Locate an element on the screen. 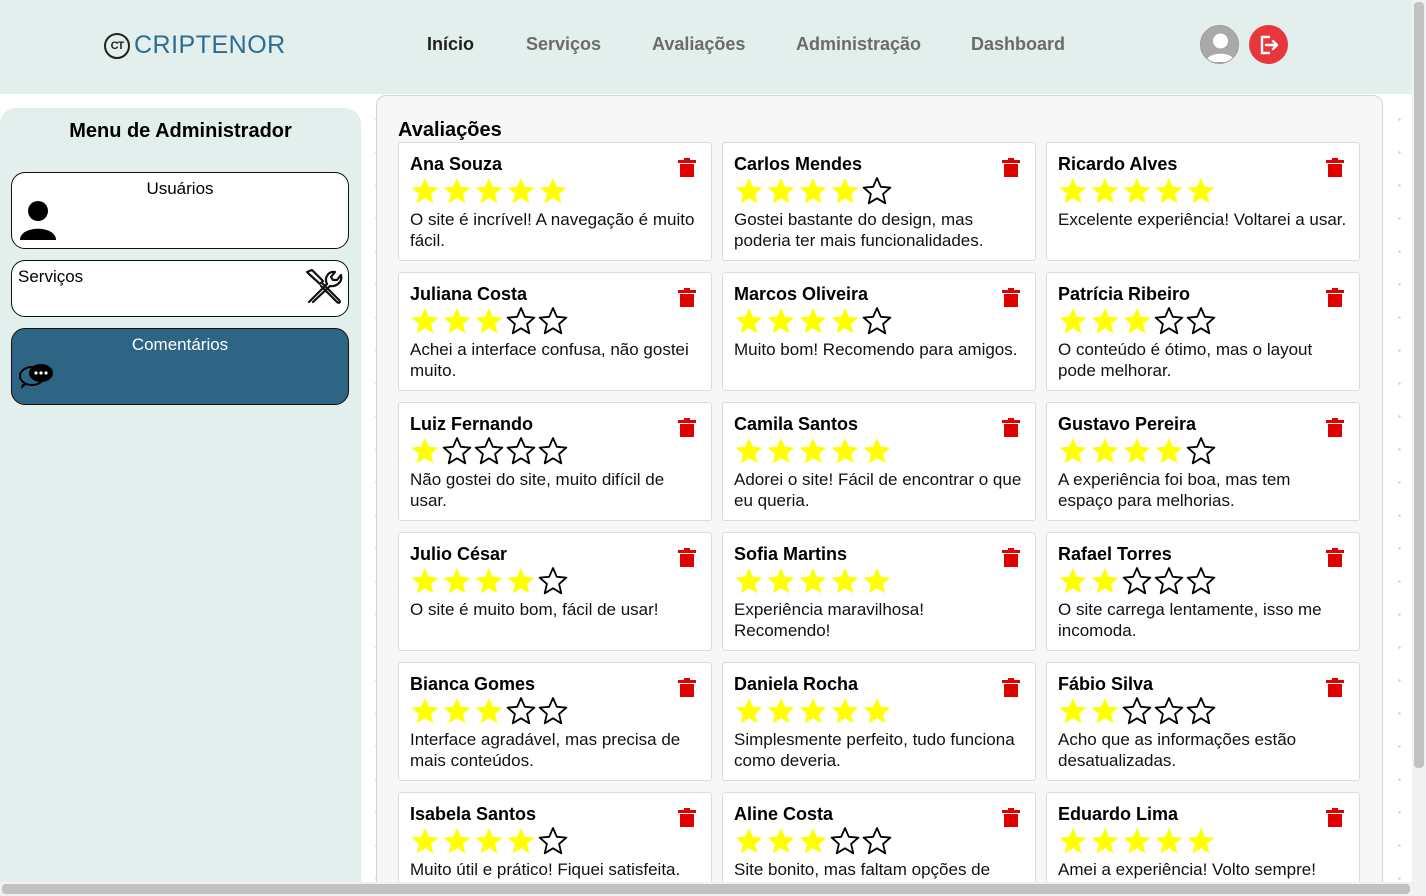 This screenshot has height=896, width=1426. sidebar-item-usuarios: Usuários is located at coordinates (180, 210).